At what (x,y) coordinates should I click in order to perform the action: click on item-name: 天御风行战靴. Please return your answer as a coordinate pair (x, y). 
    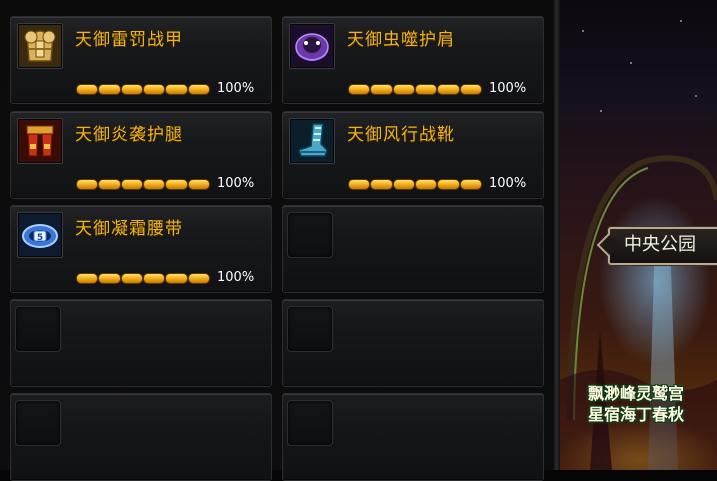
    Looking at the image, I should click on (401, 135).